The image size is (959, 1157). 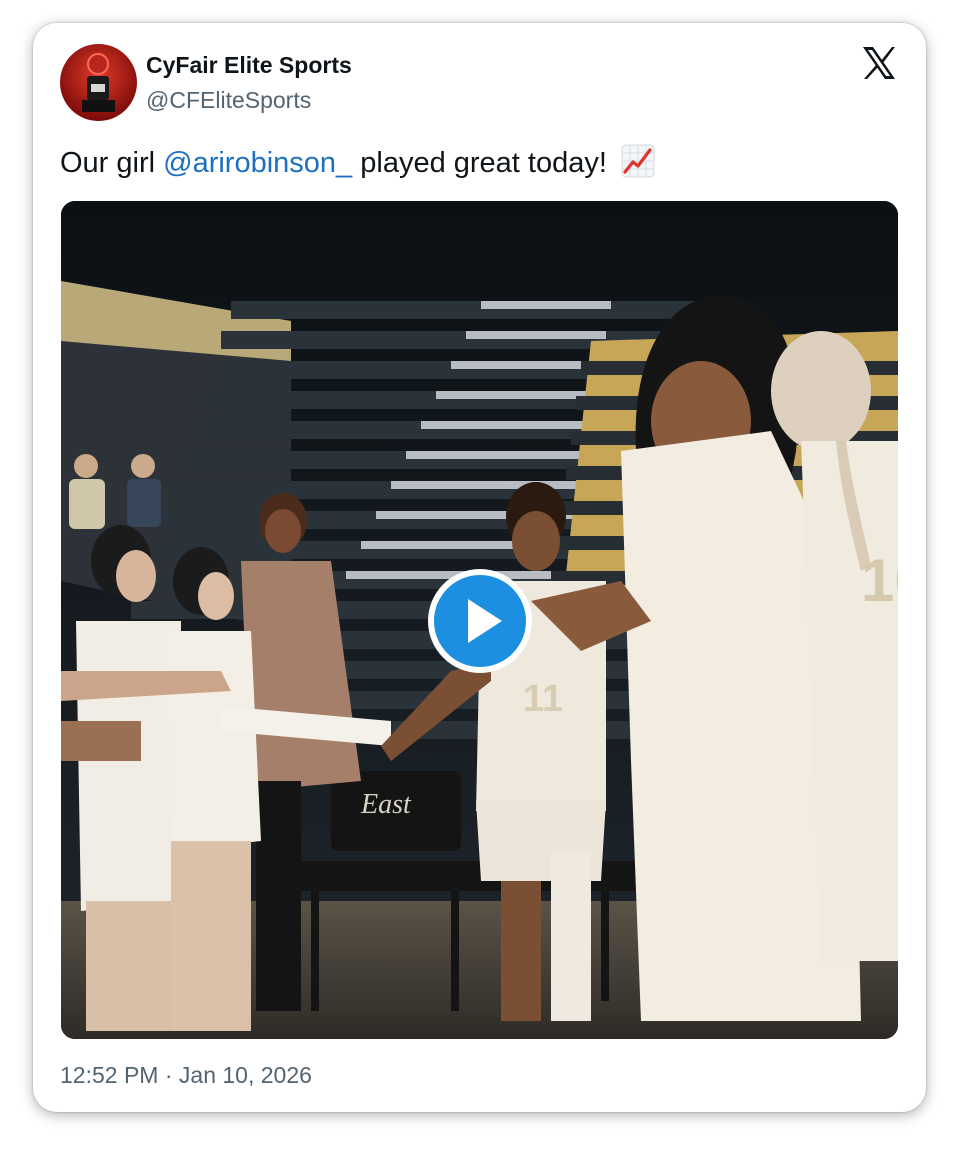 I want to click on svg-text: 11, so click(x=543, y=699).